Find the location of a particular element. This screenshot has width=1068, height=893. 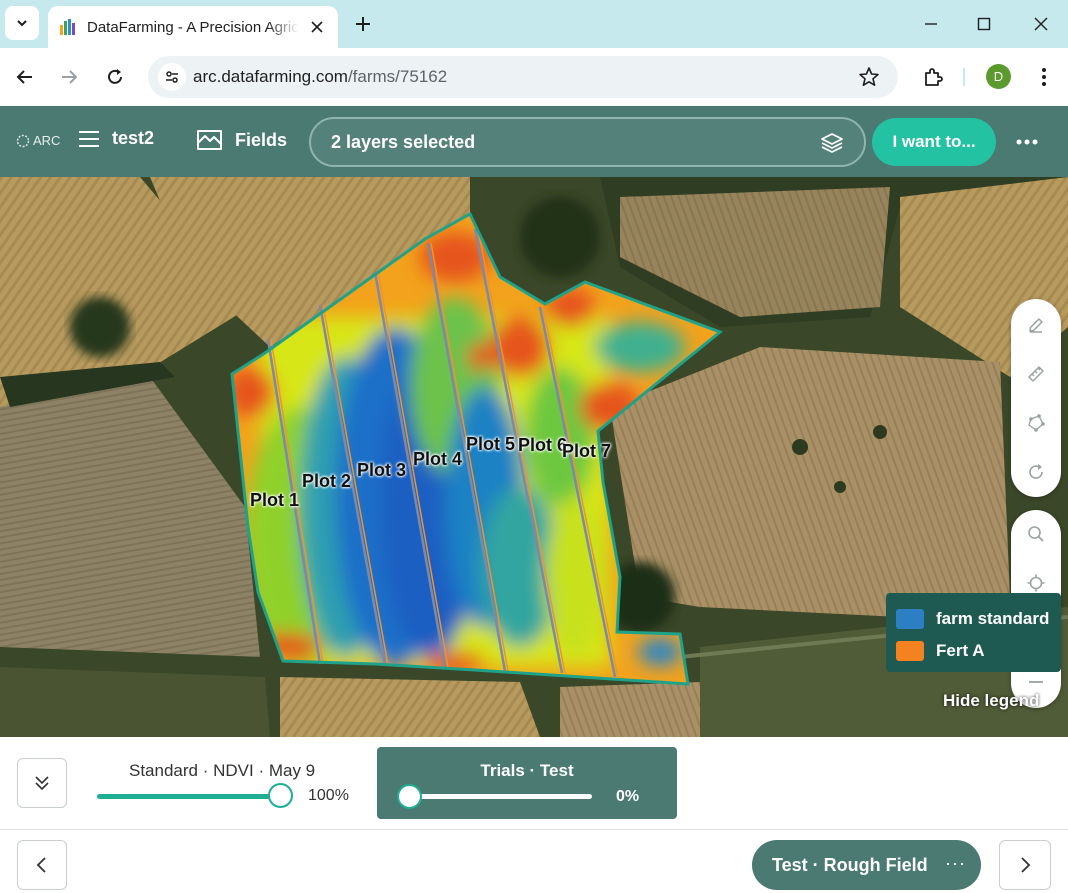

current-field-pill: Test · Rough Field ··· is located at coordinates (866, 865).